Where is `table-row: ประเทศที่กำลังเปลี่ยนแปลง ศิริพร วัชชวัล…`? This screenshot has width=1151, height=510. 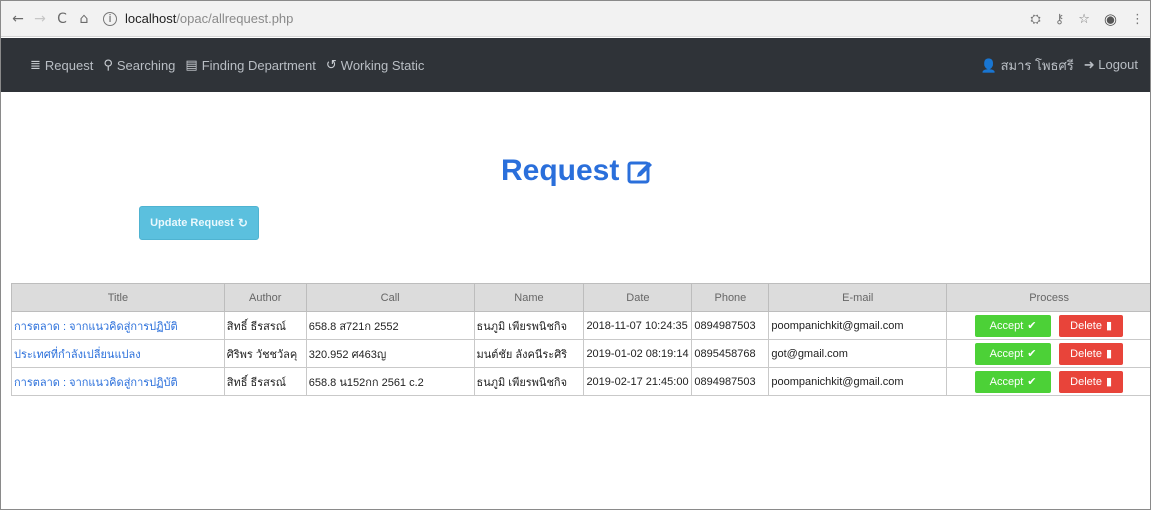 table-row: ประเทศที่กำลังเปลี่ยนแปลง ศิริพร วัชชวัล… is located at coordinates (580, 353).